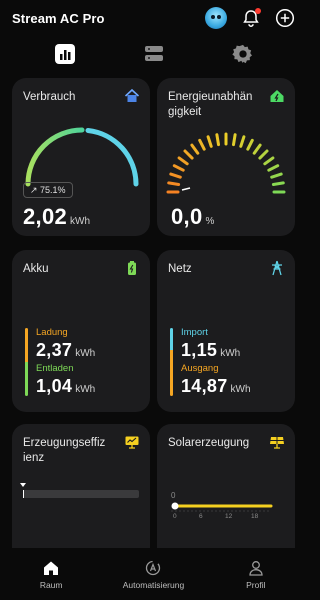  Describe the element at coordinates (51, 568) in the screenshot. I see `home-icon` at that location.